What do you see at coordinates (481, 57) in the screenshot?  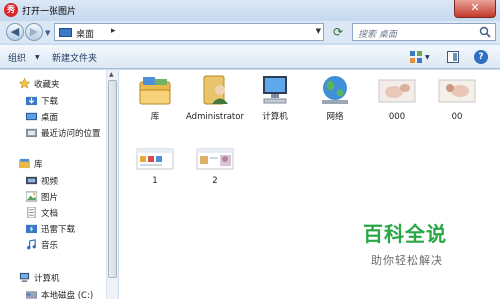 I see `help-icon: ?` at bounding box center [481, 57].